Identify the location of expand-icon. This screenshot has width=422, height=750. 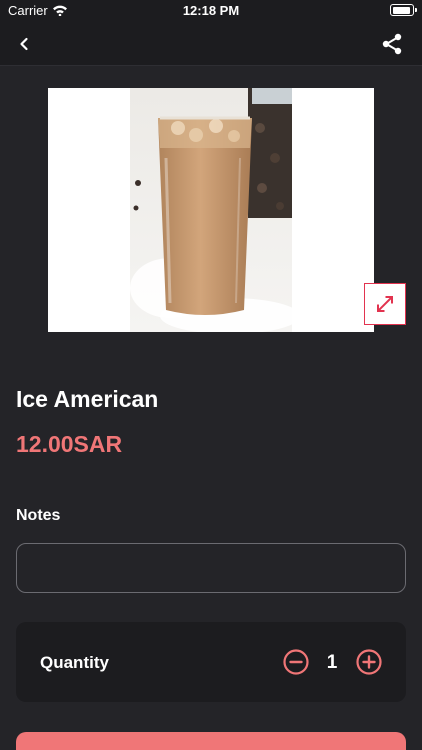
(385, 304).